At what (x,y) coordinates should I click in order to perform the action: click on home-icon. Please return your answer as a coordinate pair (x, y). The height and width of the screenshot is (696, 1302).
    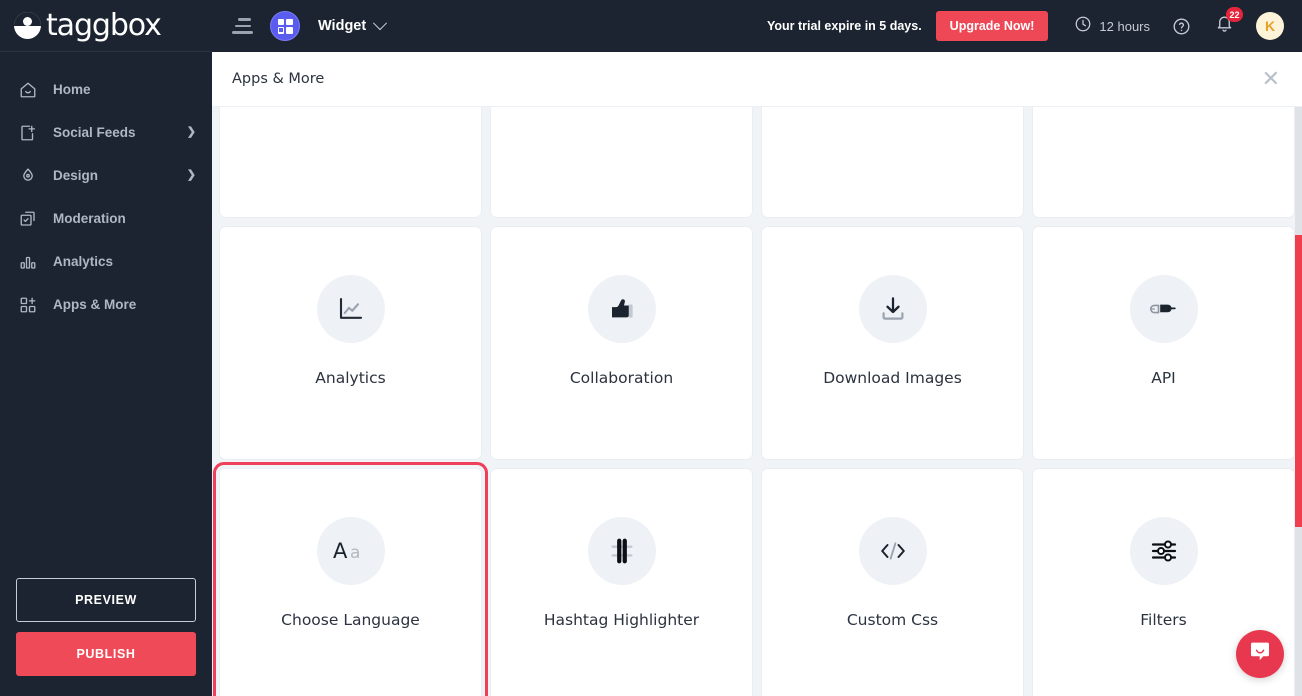
    Looking at the image, I should click on (27, 89).